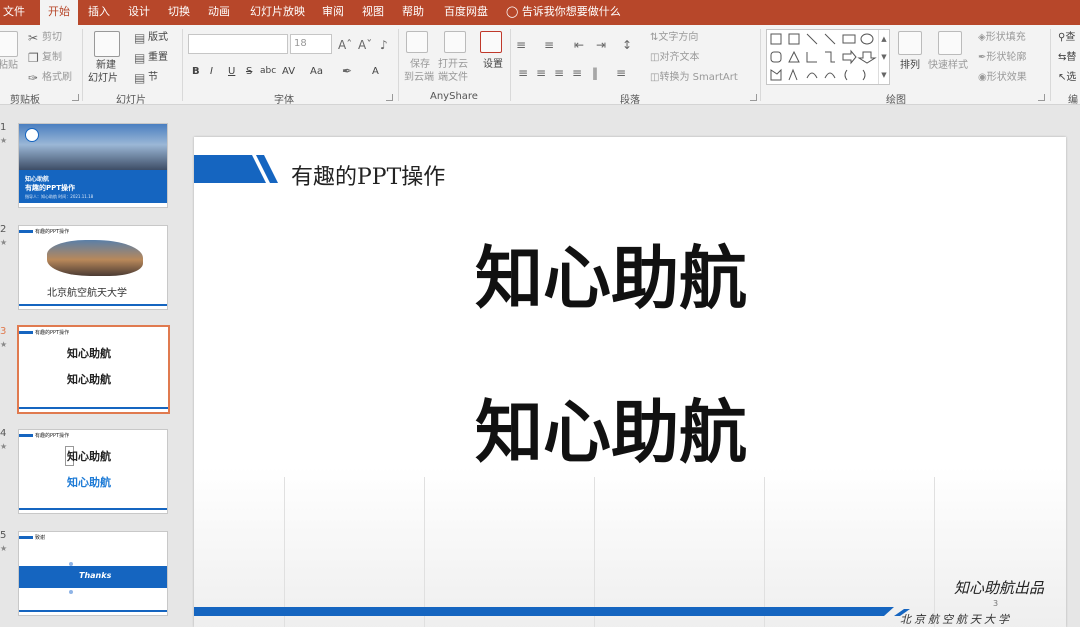  Describe the element at coordinates (268, 71) in the screenshot. I see `text-shadow-button: abc` at that location.